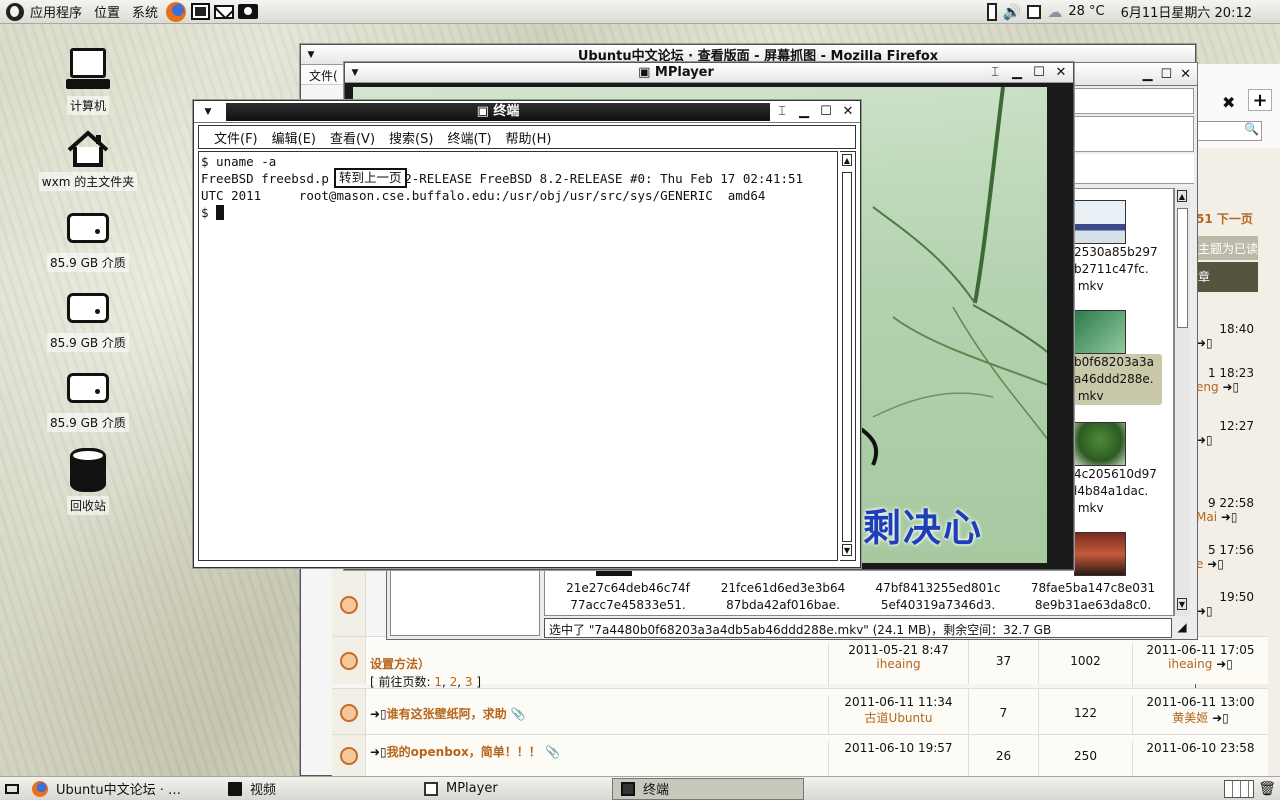 Image resolution: width=1280 pixels, height=800 pixels. Describe the element at coordinates (352, 137) in the screenshot. I see `menu-view: 查看(V)` at that location.